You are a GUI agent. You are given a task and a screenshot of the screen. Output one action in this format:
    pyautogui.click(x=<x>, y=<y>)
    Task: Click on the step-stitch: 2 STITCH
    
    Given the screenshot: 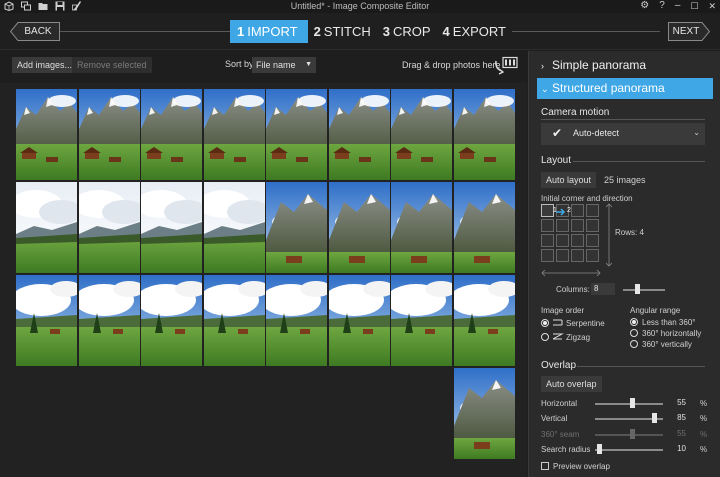 What is the action you would take?
    pyautogui.click(x=342, y=31)
    